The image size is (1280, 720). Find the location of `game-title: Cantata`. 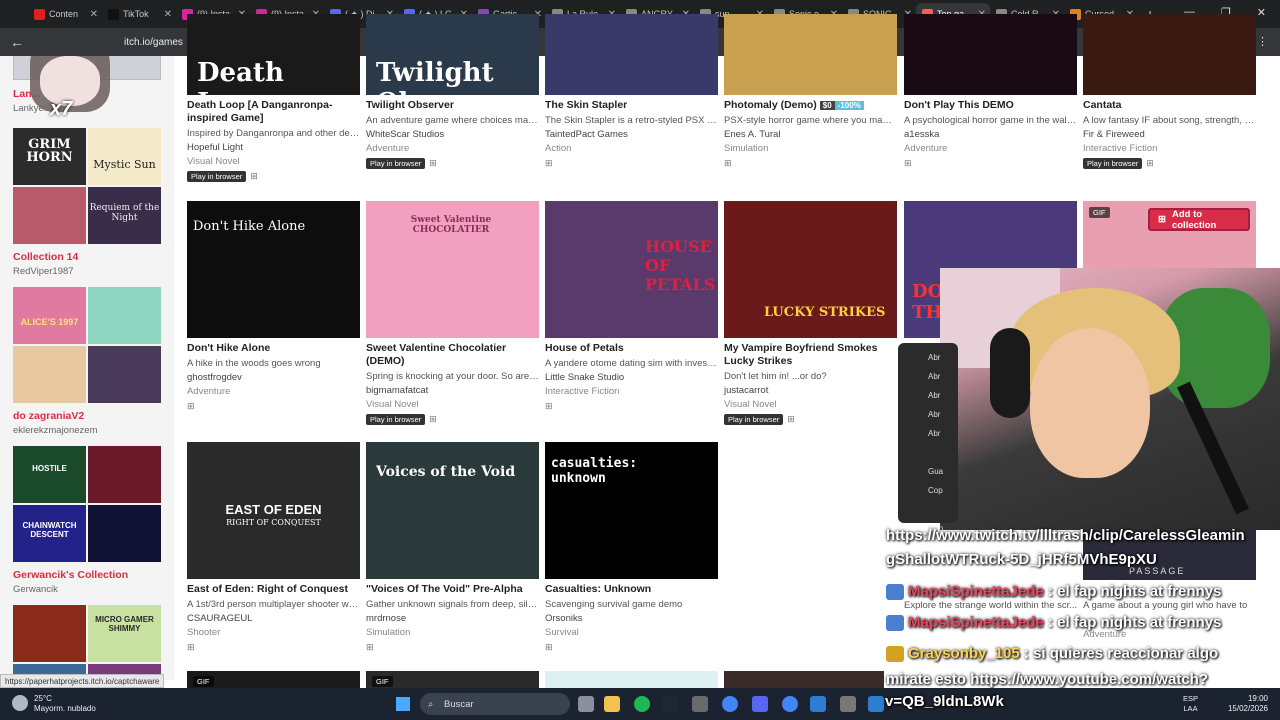

game-title: Cantata is located at coordinates (1169, 105).